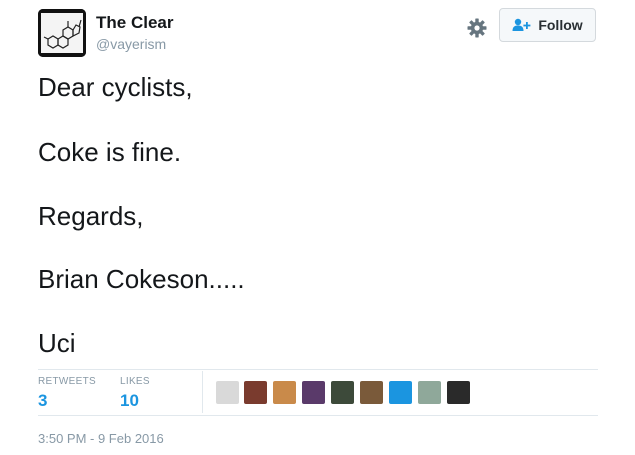 This screenshot has height=455, width=635. Describe the element at coordinates (42, 401) in the screenshot. I see `retweets-count: 3` at that location.